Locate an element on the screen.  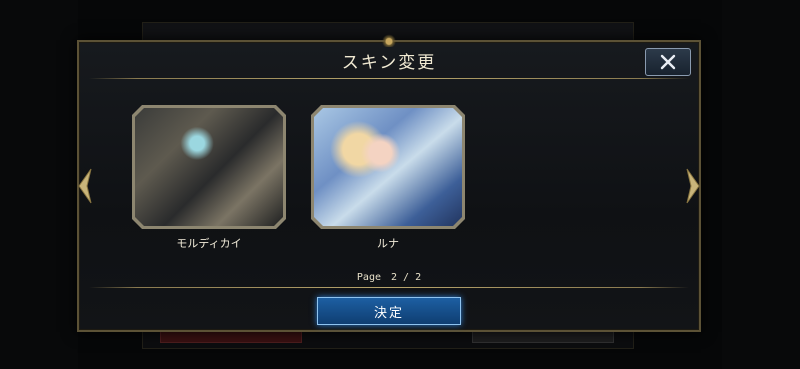
skin-name-label: モルディカイ is located at coordinates (209, 243).